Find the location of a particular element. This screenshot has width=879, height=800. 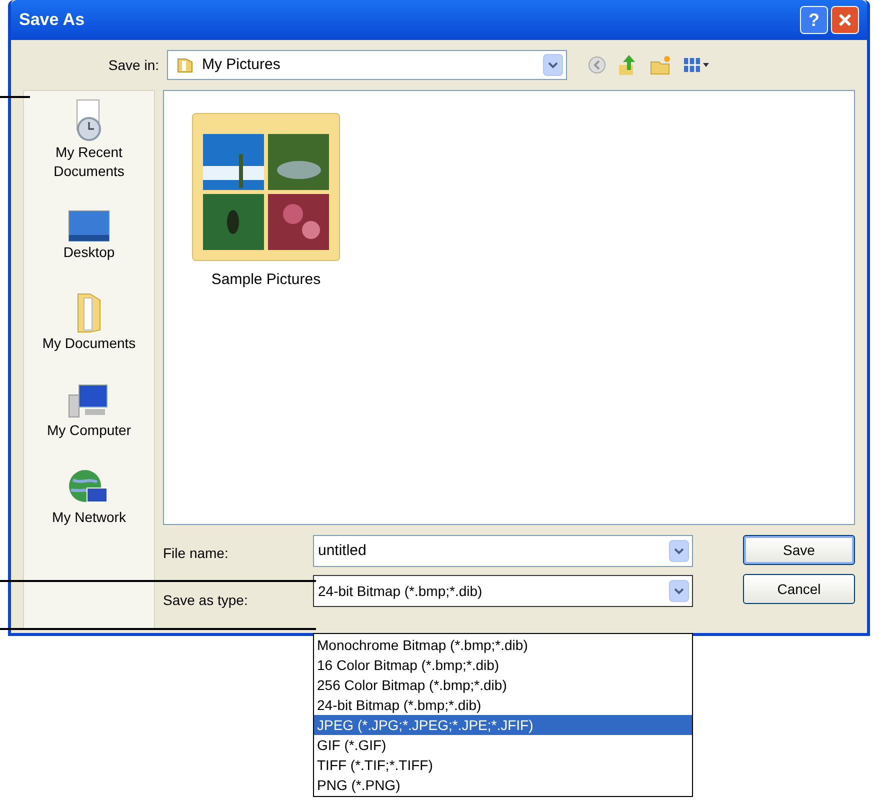

file-type-option: JPEG (*.JPG;*.JPEG;*.JPE;*.JFIF) is located at coordinates (503, 725).